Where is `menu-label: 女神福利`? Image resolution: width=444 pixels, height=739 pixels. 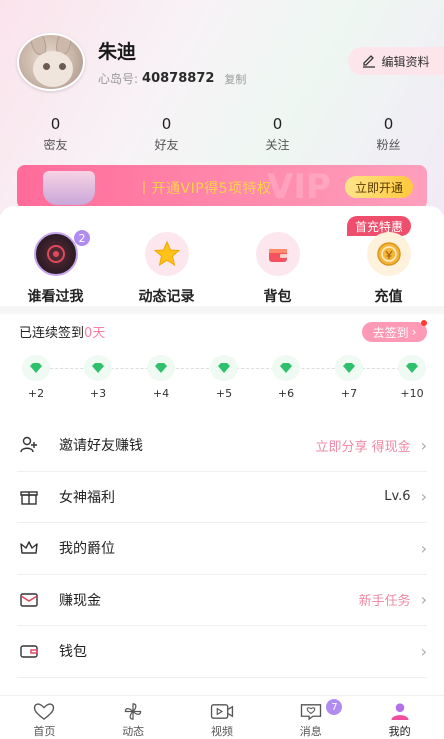 menu-label: 女神福利 is located at coordinates (87, 497).